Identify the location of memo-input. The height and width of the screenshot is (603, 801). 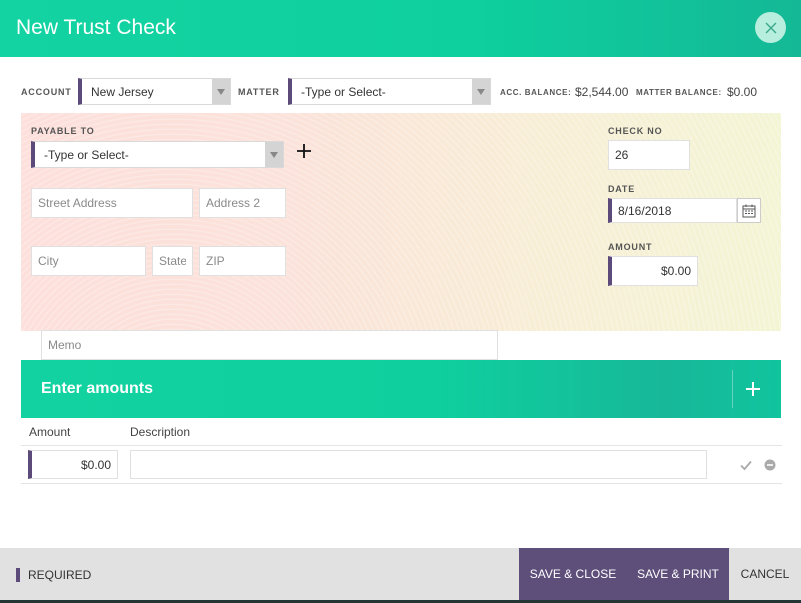
(269, 345).